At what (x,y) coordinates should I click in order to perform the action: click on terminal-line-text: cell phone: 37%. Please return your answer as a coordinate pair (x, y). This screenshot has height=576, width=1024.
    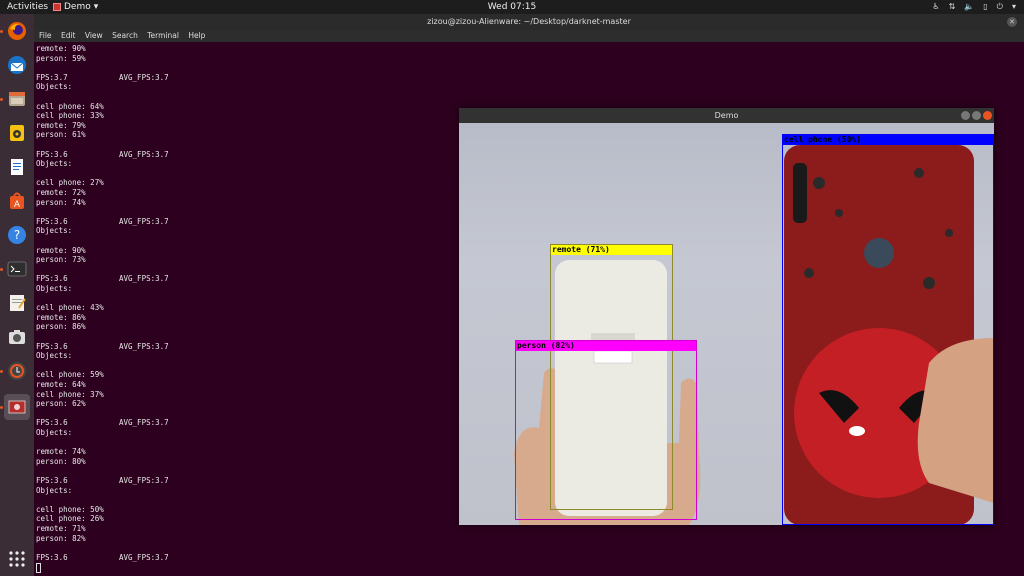
    Looking at the image, I should click on (70, 394).